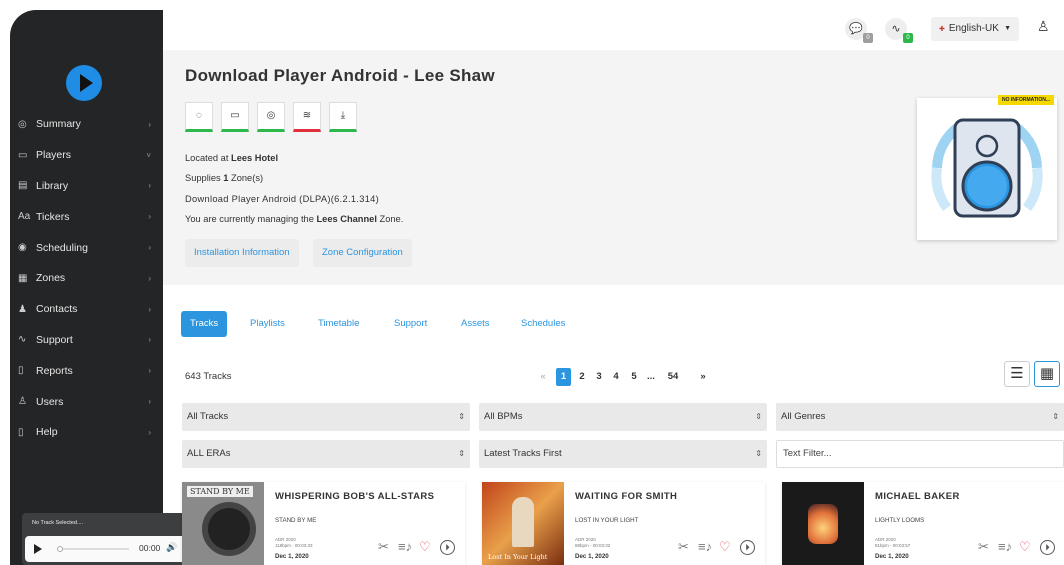 This screenshot has height=565, width=1064. Describe the element at coordinates (86, 370) in the screenshot. I see `sidebar-item-reports: ▯ Reports ›` at that location.